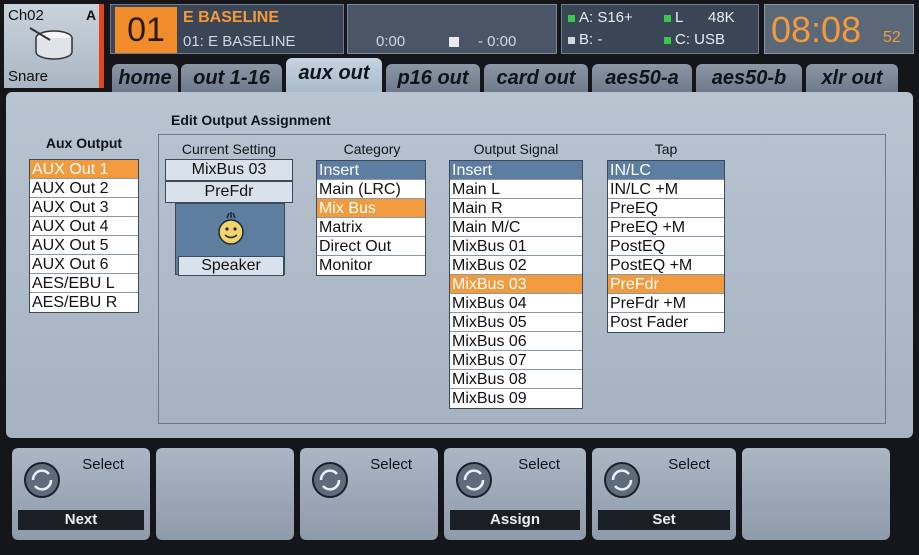 The height and width of the screenshot is (555, 919). I want to click on output-signal-item: Main M/C, so click(516, 227).